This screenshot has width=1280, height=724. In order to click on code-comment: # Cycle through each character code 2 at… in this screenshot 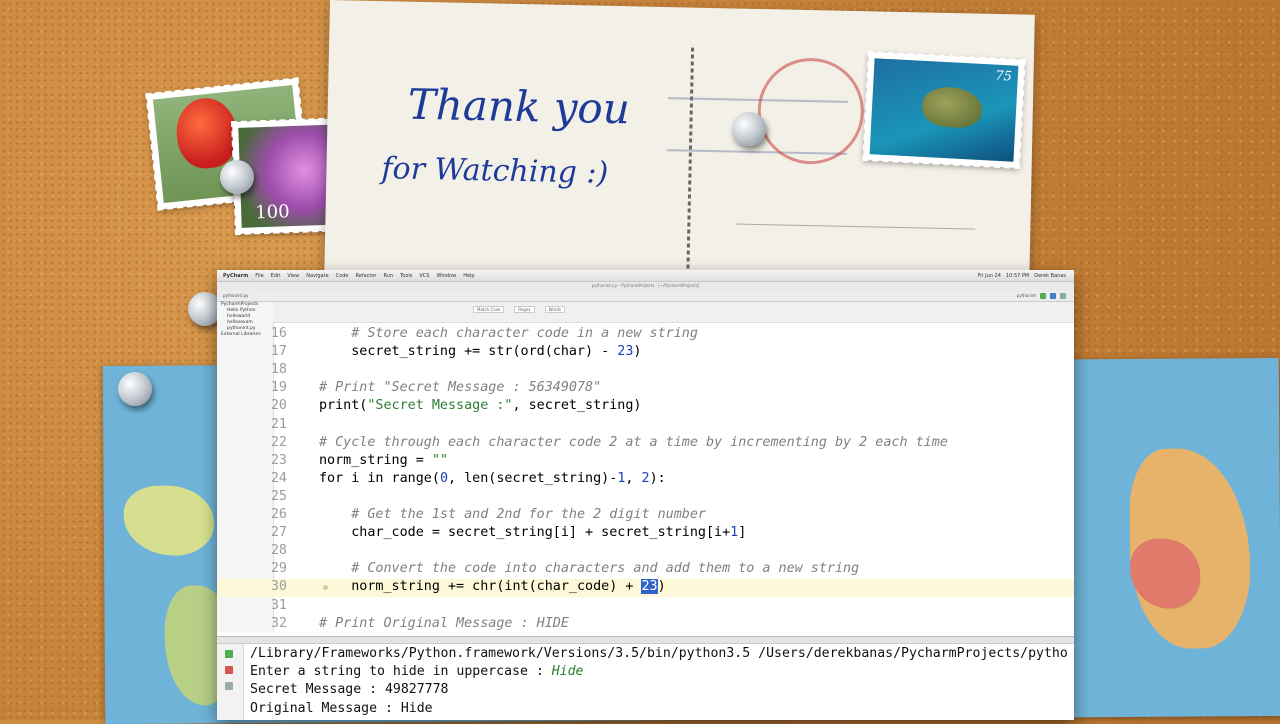, I will do `click(633, 442)`.